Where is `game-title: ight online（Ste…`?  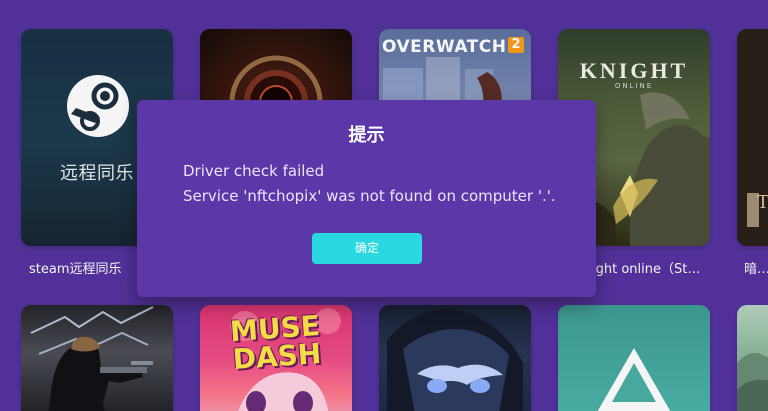
game-title: ight online（Ste… is located at coordinates (649, 270).